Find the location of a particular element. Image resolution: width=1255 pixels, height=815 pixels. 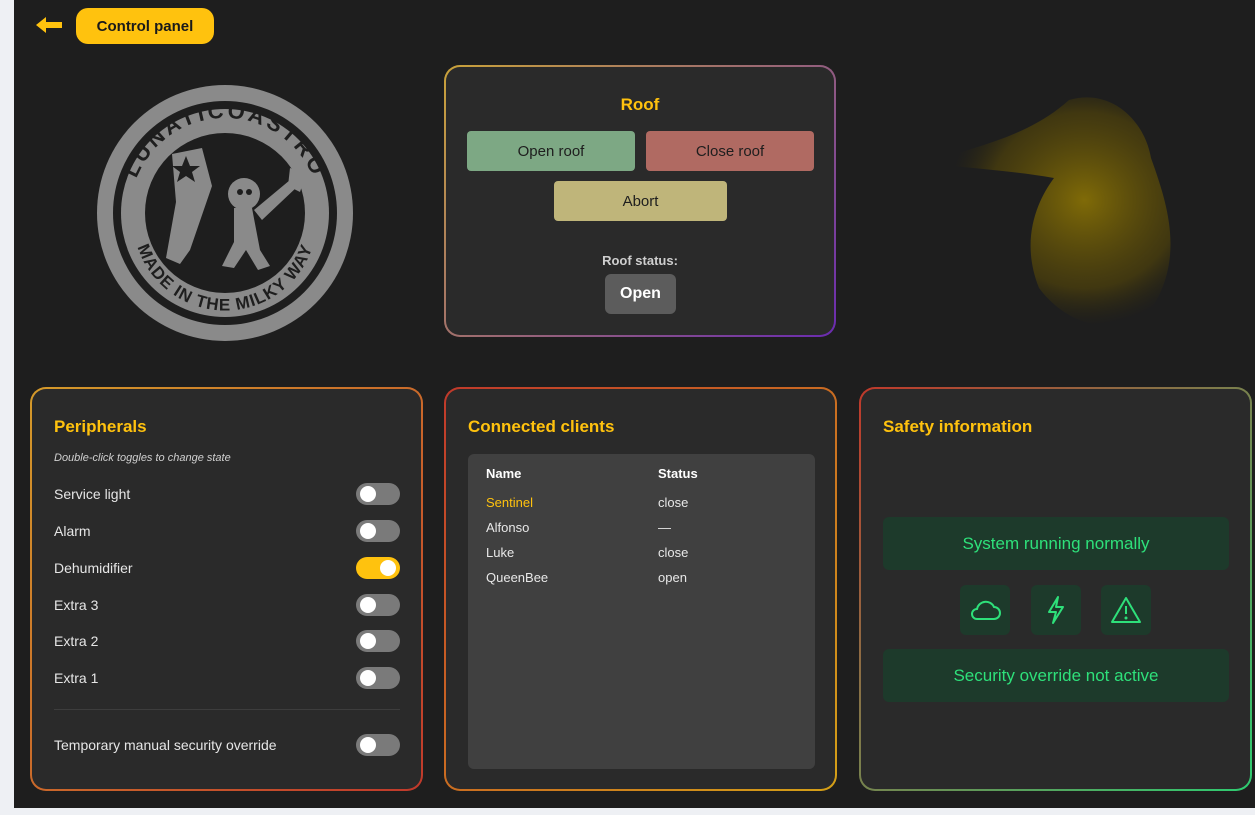

peripheral-label: Alarm is located at coordinates (72, 531).